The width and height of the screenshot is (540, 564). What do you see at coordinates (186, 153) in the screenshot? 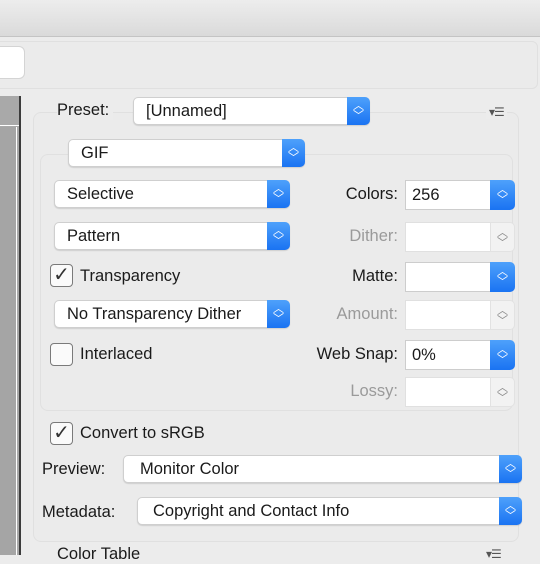
I see `format-dropdown: GIF ︿ ﹀` at bounding box center [186, 153].